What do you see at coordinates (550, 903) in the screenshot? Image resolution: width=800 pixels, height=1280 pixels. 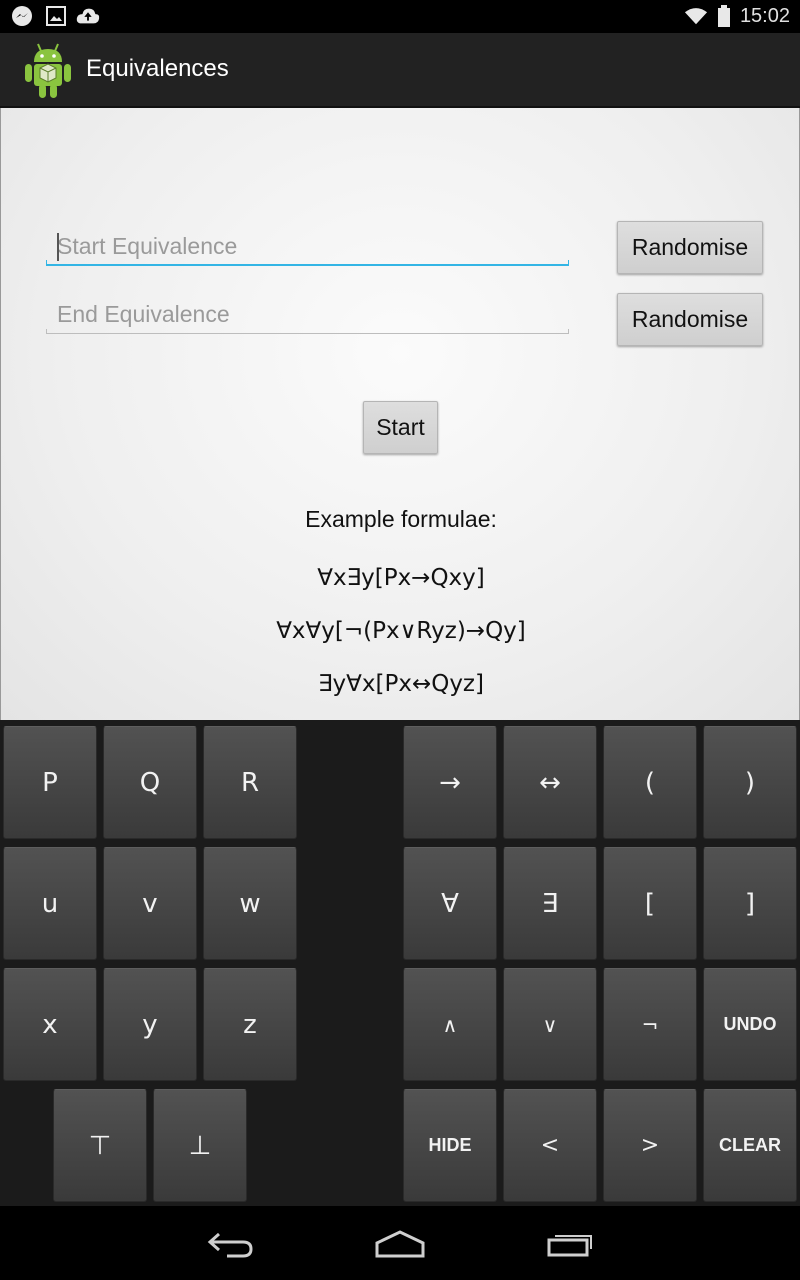 I see `key-exists: ∃` at bounding box center [550, 903].